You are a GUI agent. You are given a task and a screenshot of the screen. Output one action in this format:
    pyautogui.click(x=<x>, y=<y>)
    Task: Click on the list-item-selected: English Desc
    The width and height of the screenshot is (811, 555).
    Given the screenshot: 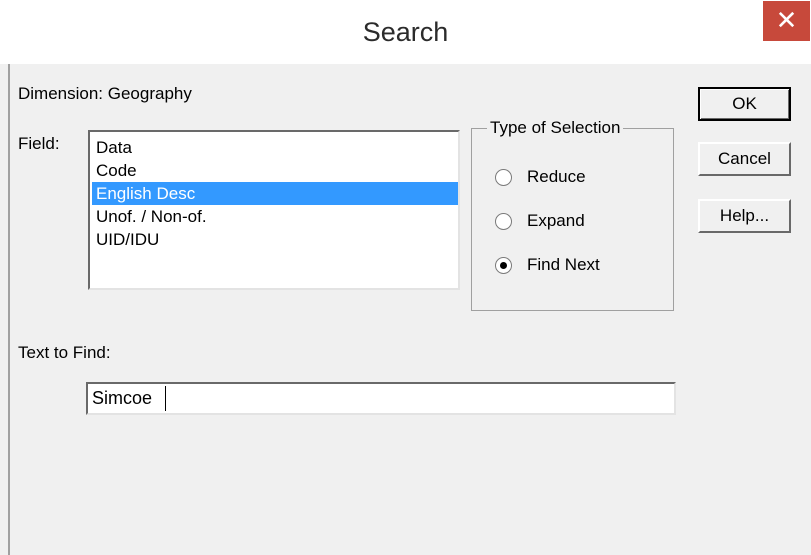 What is the action you would take?
    pyautogui.click(x=275, y=193)
    